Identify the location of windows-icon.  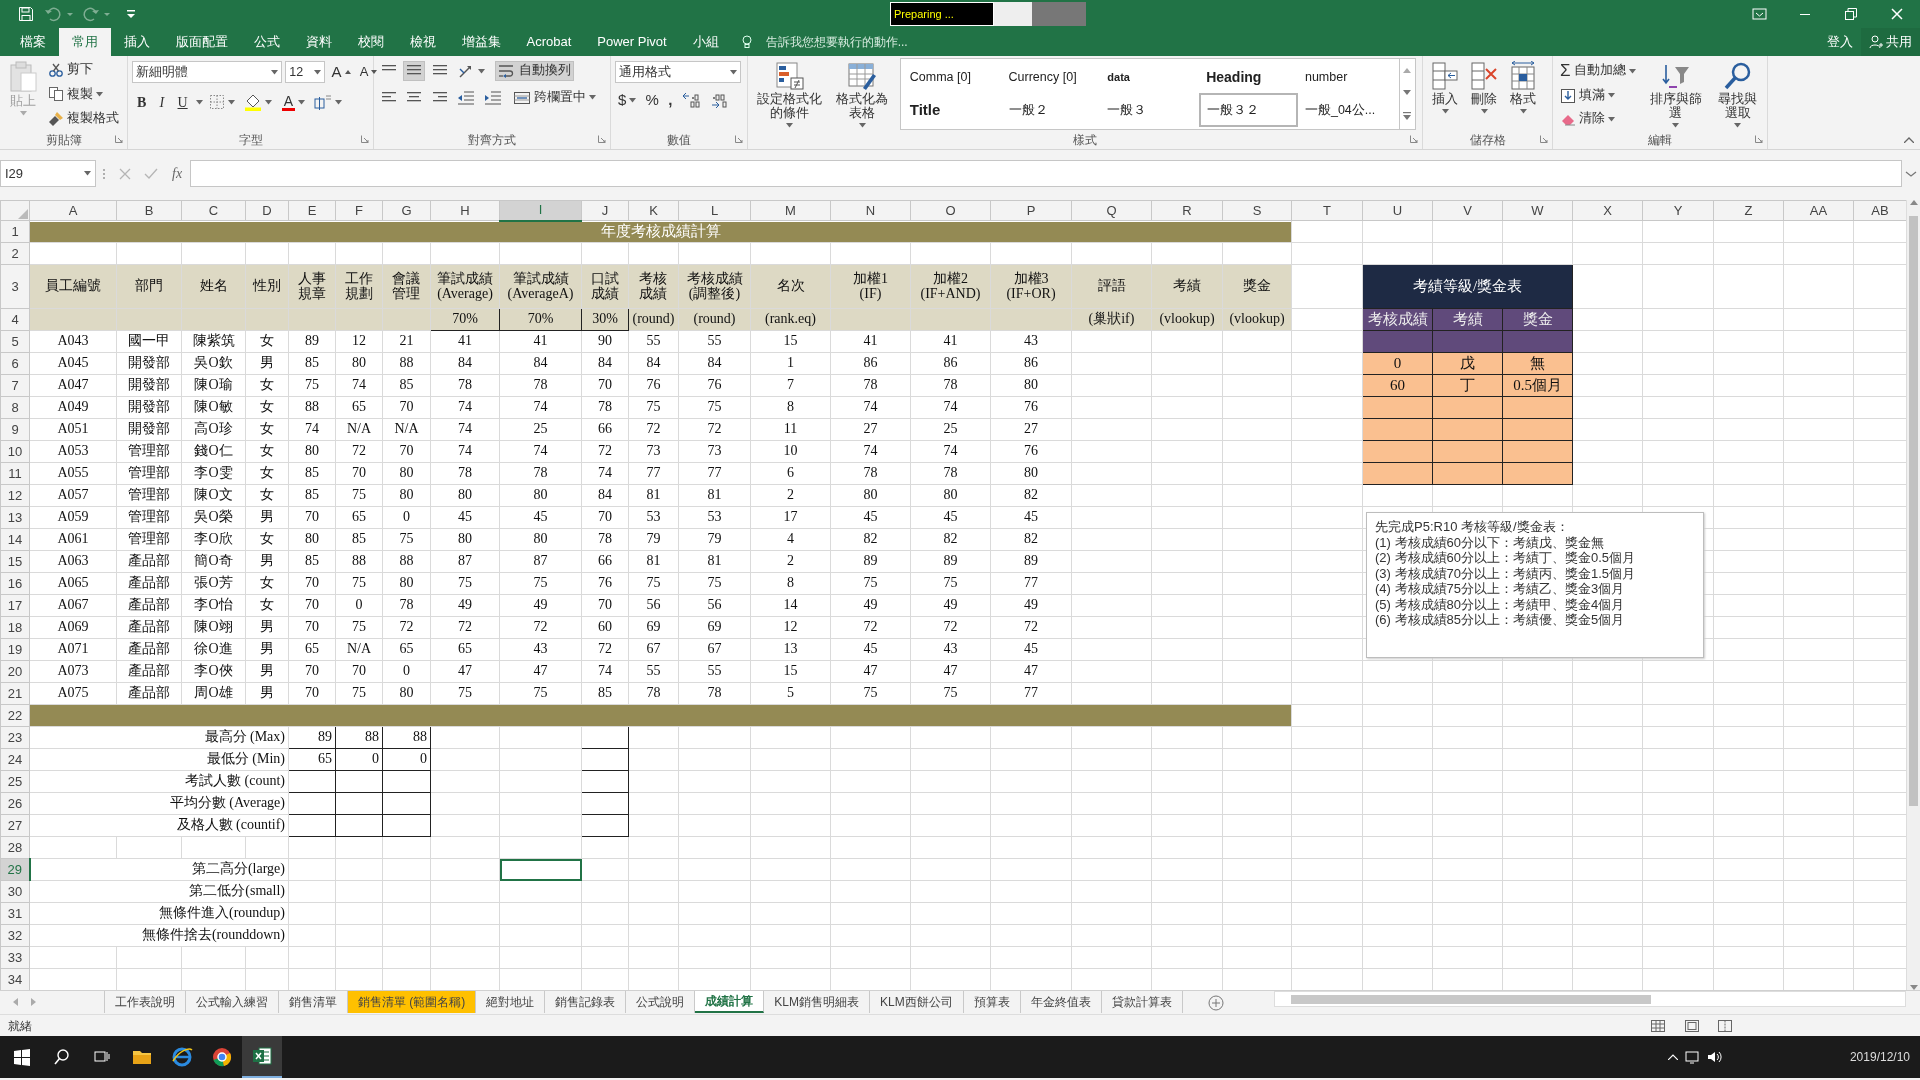
(22, 1057).